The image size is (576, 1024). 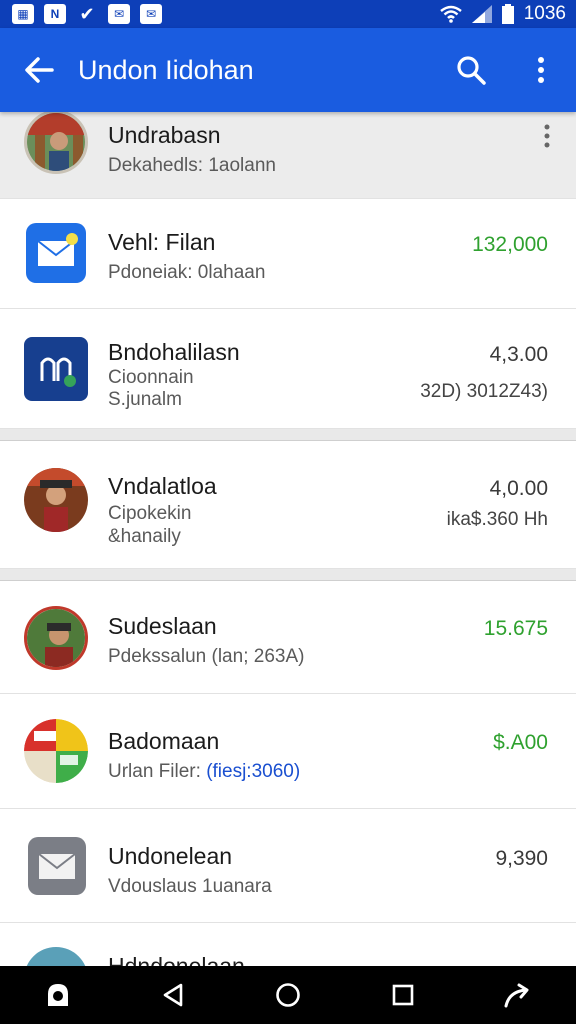 I want to click on check-icon: ✔, so click(x=87, y=13).